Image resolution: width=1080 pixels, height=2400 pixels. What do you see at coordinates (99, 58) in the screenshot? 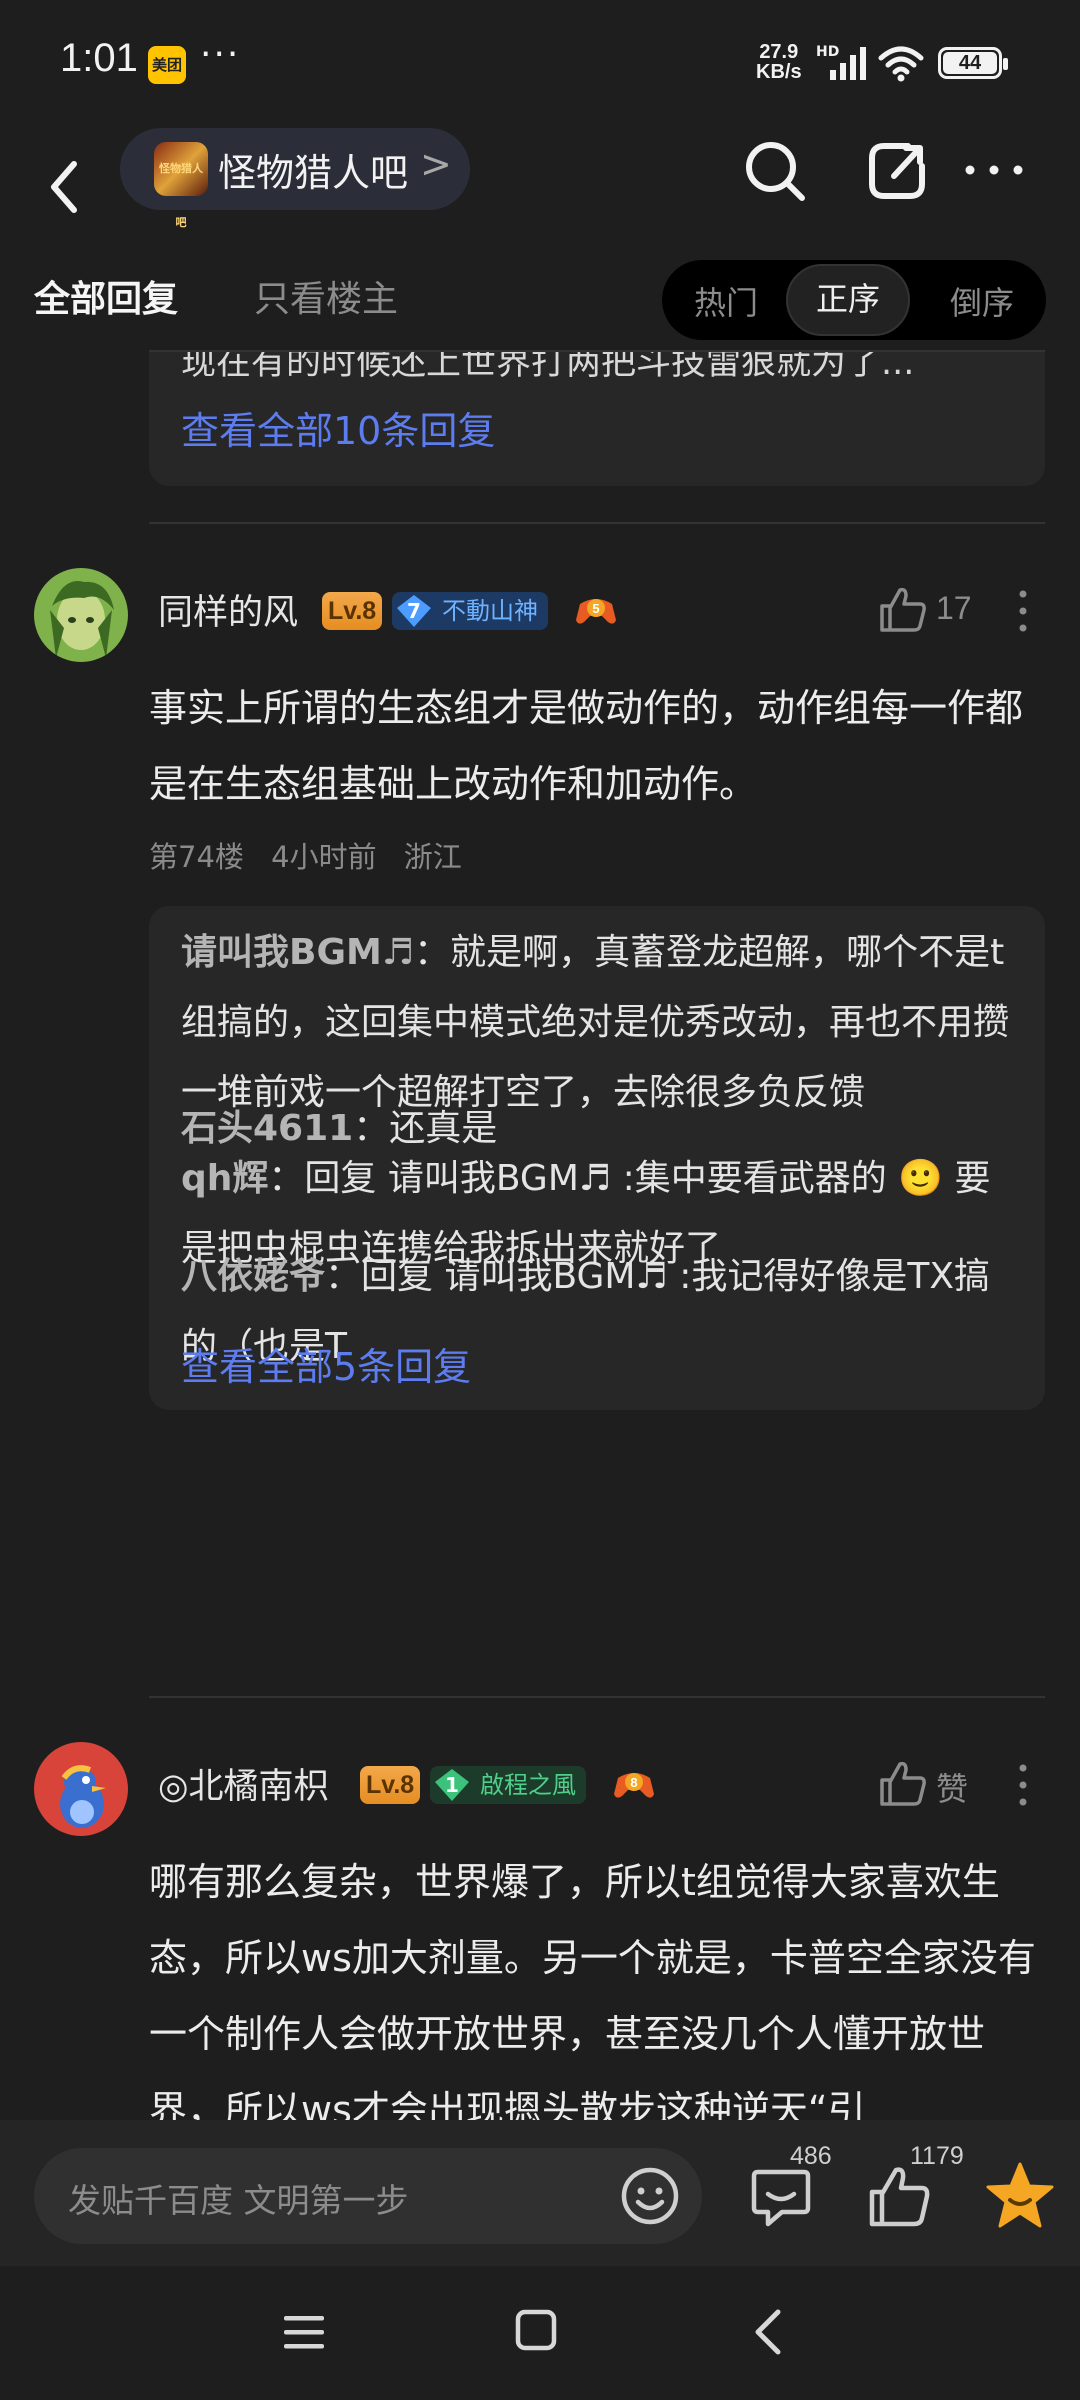
I see `status-time: 1:01` at bounding box center [99, 58].